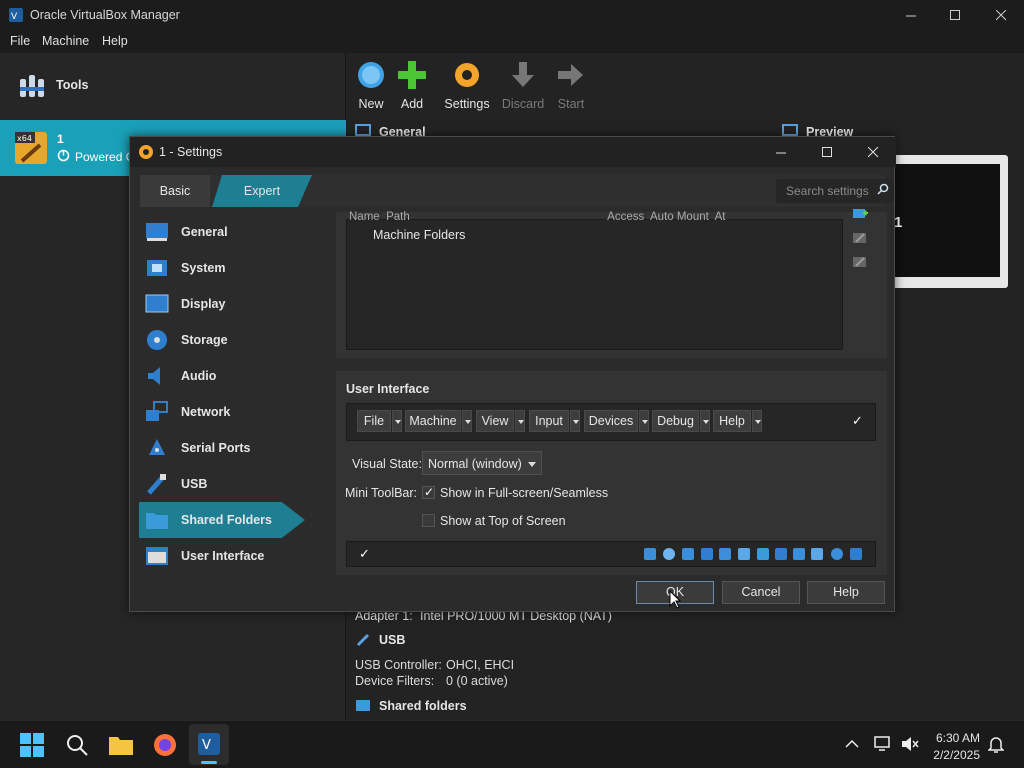 The image size is (1024, 768). Describe the element at coordinates (669, 554) in the screenshot. I see `optical-drive-indicator-icon` at that location.